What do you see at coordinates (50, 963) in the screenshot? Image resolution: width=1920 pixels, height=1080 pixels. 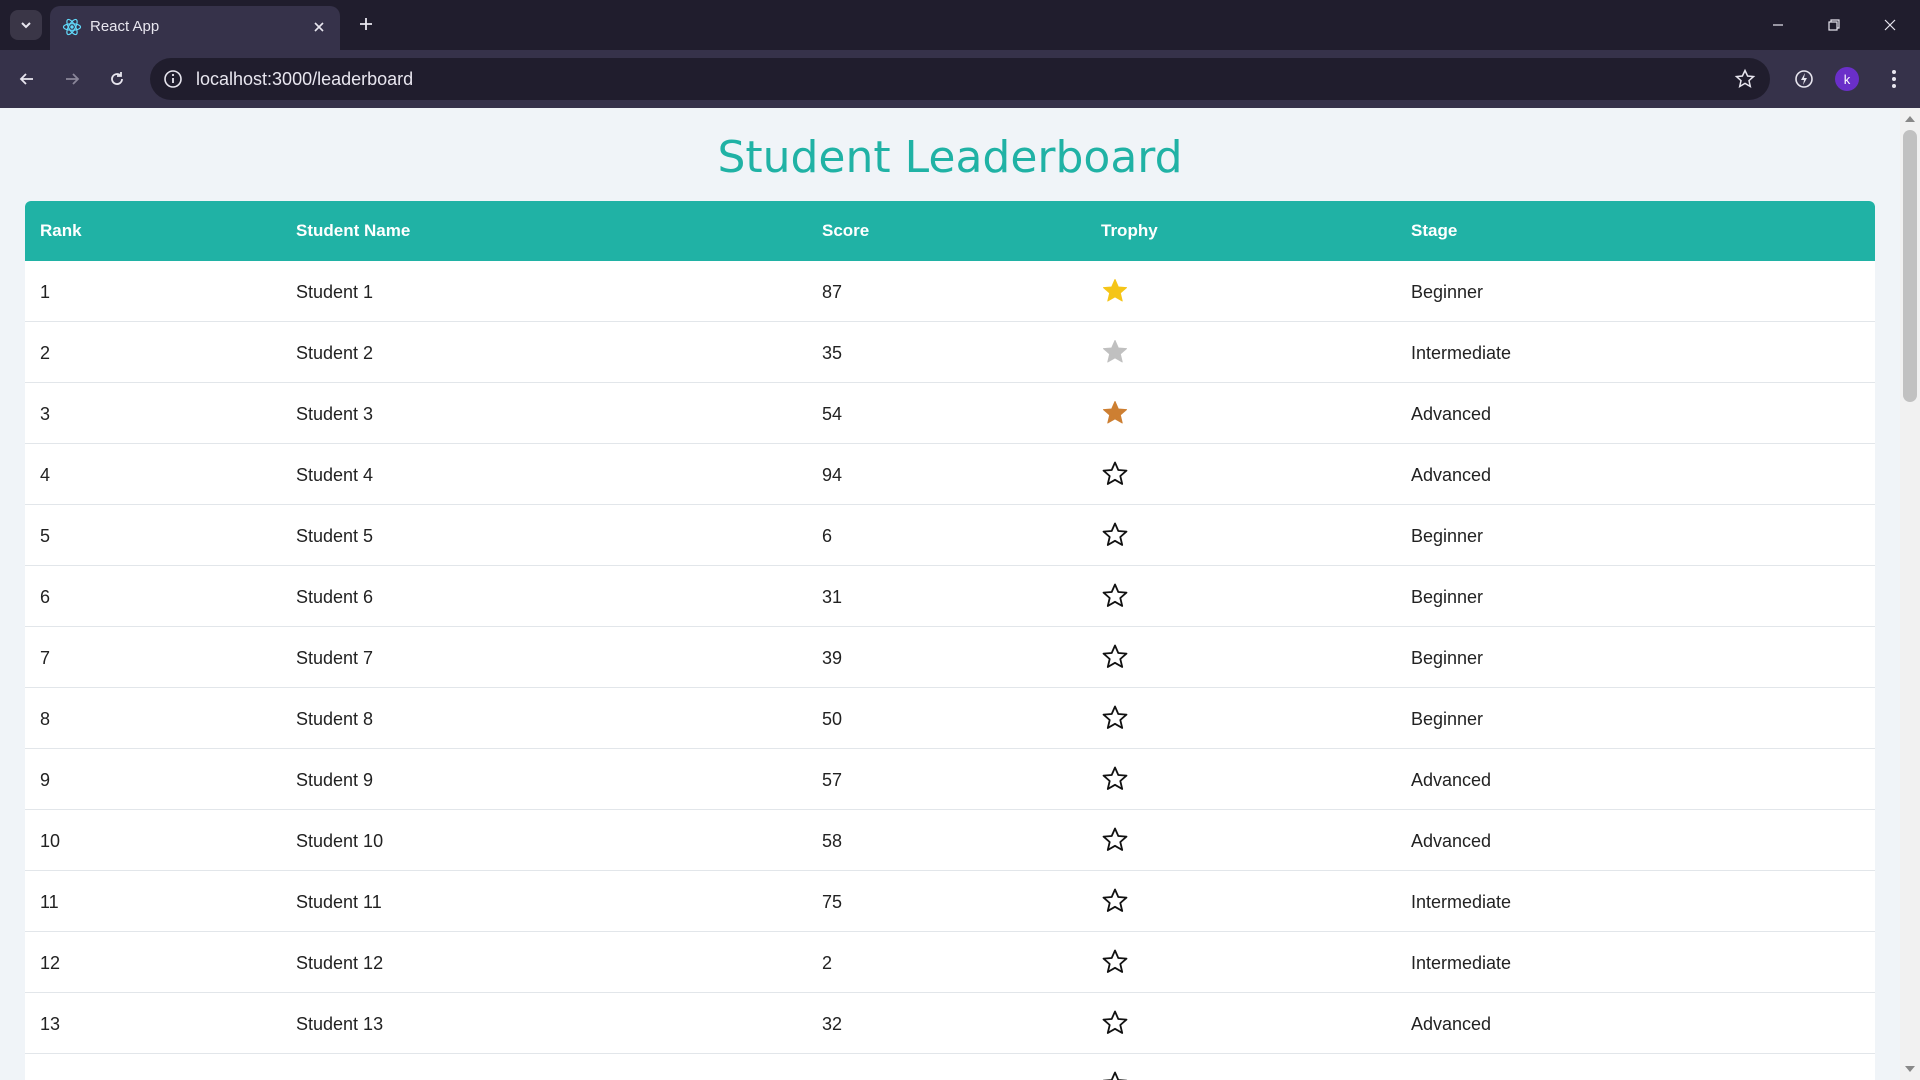 I see `rank-cell: 12` at bounding box center [50, 963].